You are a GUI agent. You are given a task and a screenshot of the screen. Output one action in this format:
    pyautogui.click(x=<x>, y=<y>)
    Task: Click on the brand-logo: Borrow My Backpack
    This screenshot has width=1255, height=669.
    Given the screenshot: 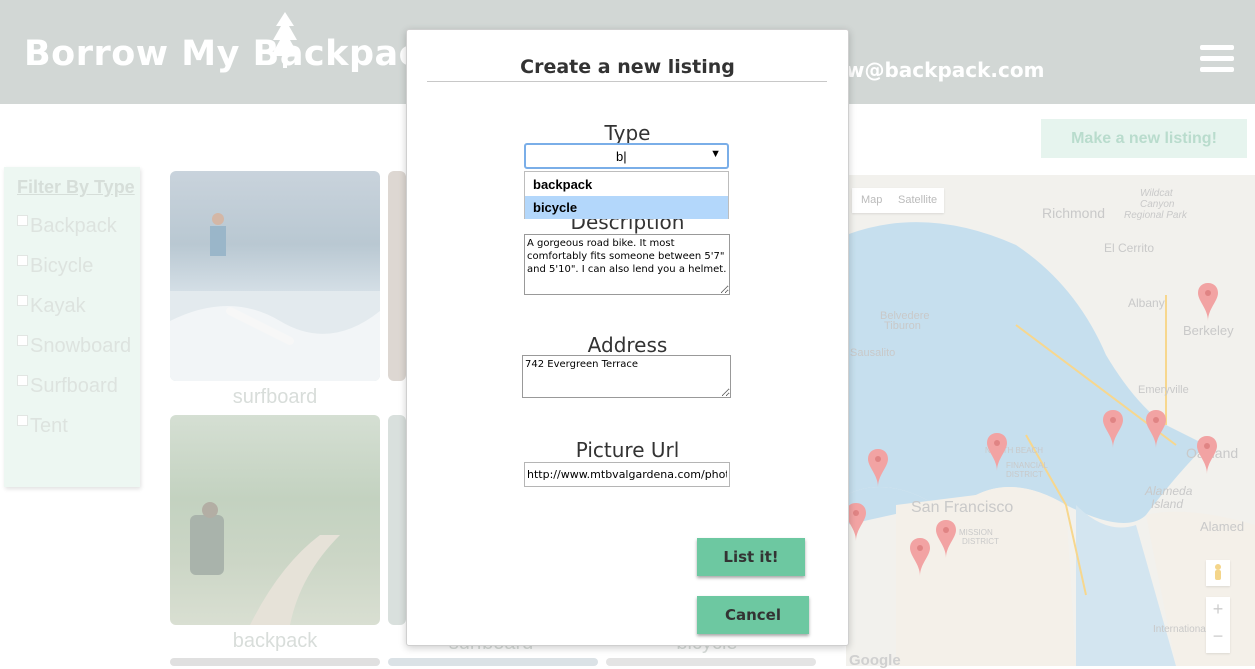 What is the action you would take?
    pyautogui.click(x=234, y=54)
    